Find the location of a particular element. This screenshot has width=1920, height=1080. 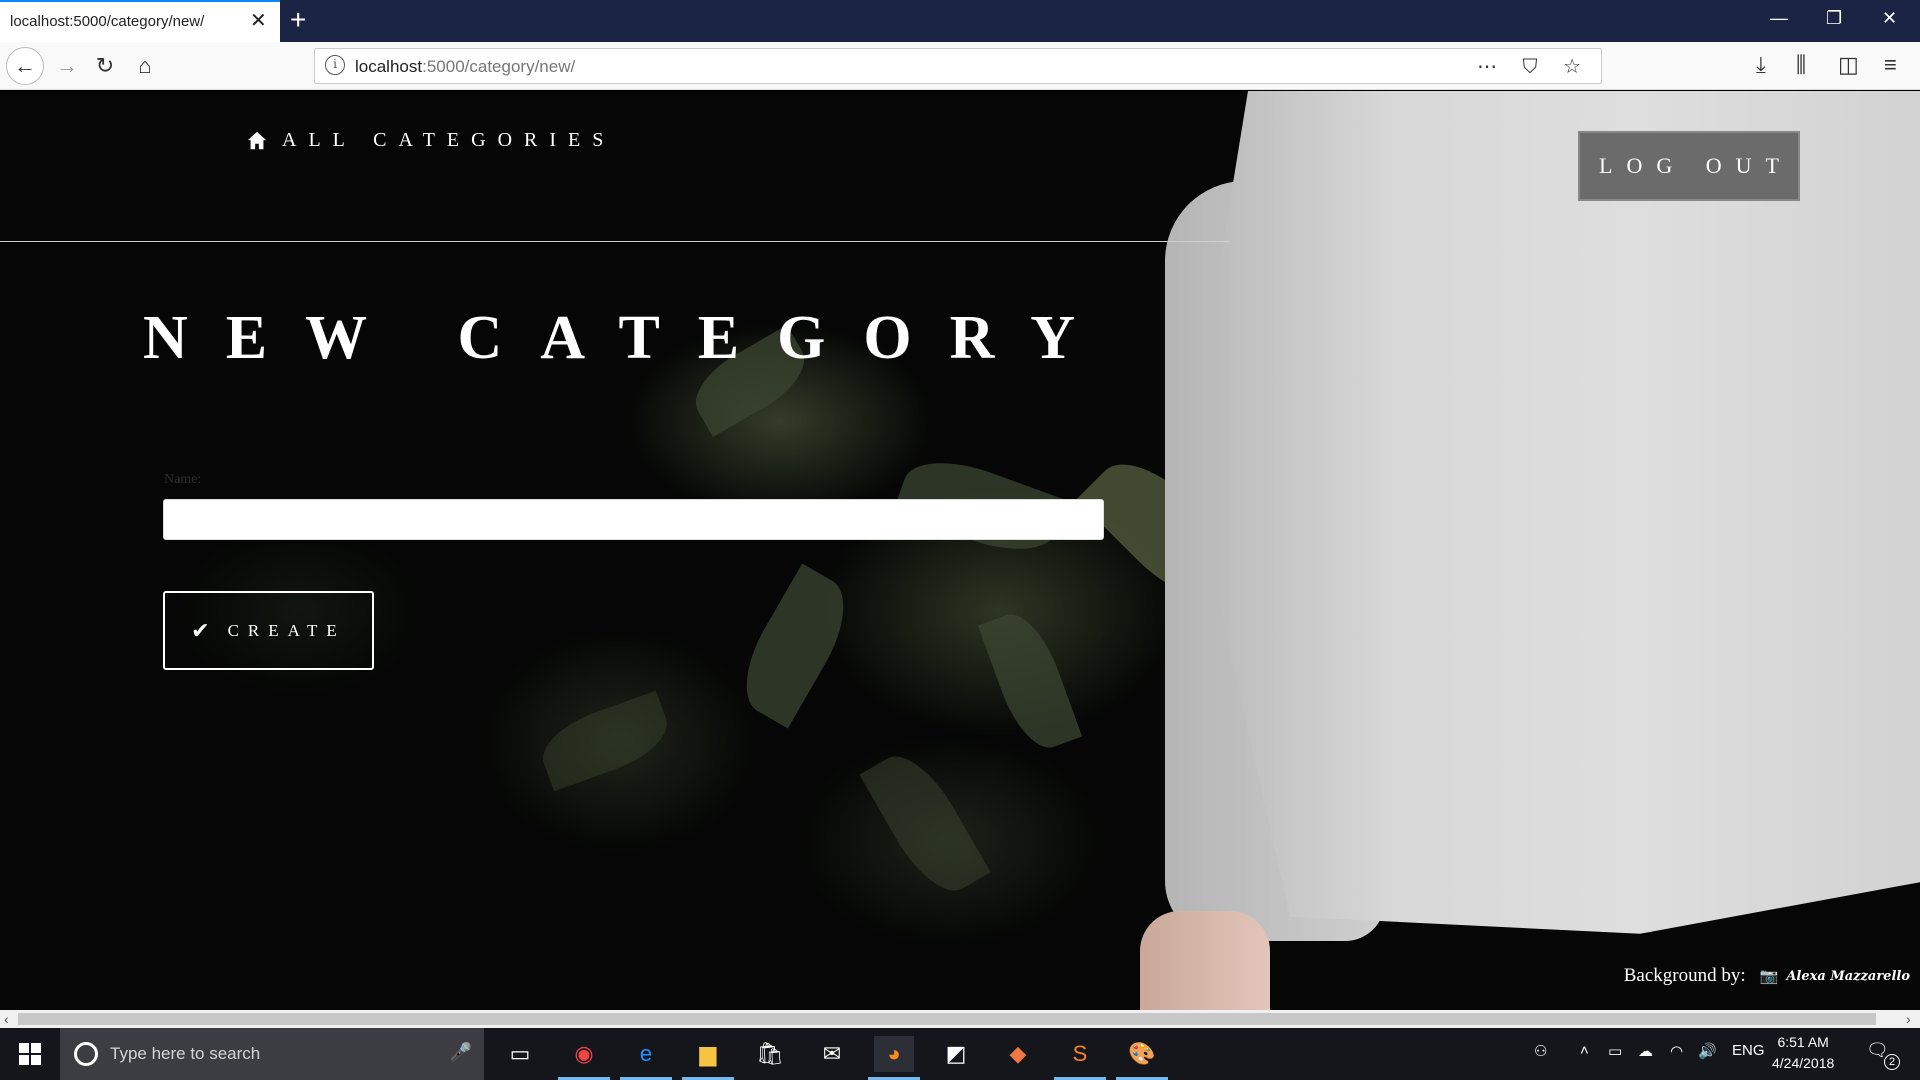

restore-icon: ❐ is located at coordinates (1834, 18).